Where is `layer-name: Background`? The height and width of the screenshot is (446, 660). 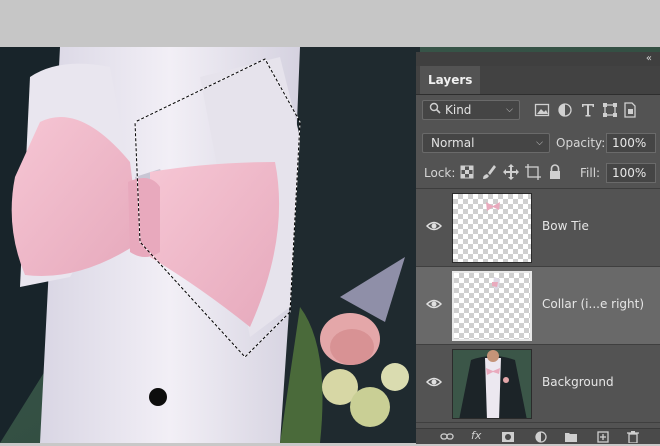 layer-name: Background is located at coordinates (578, 382).